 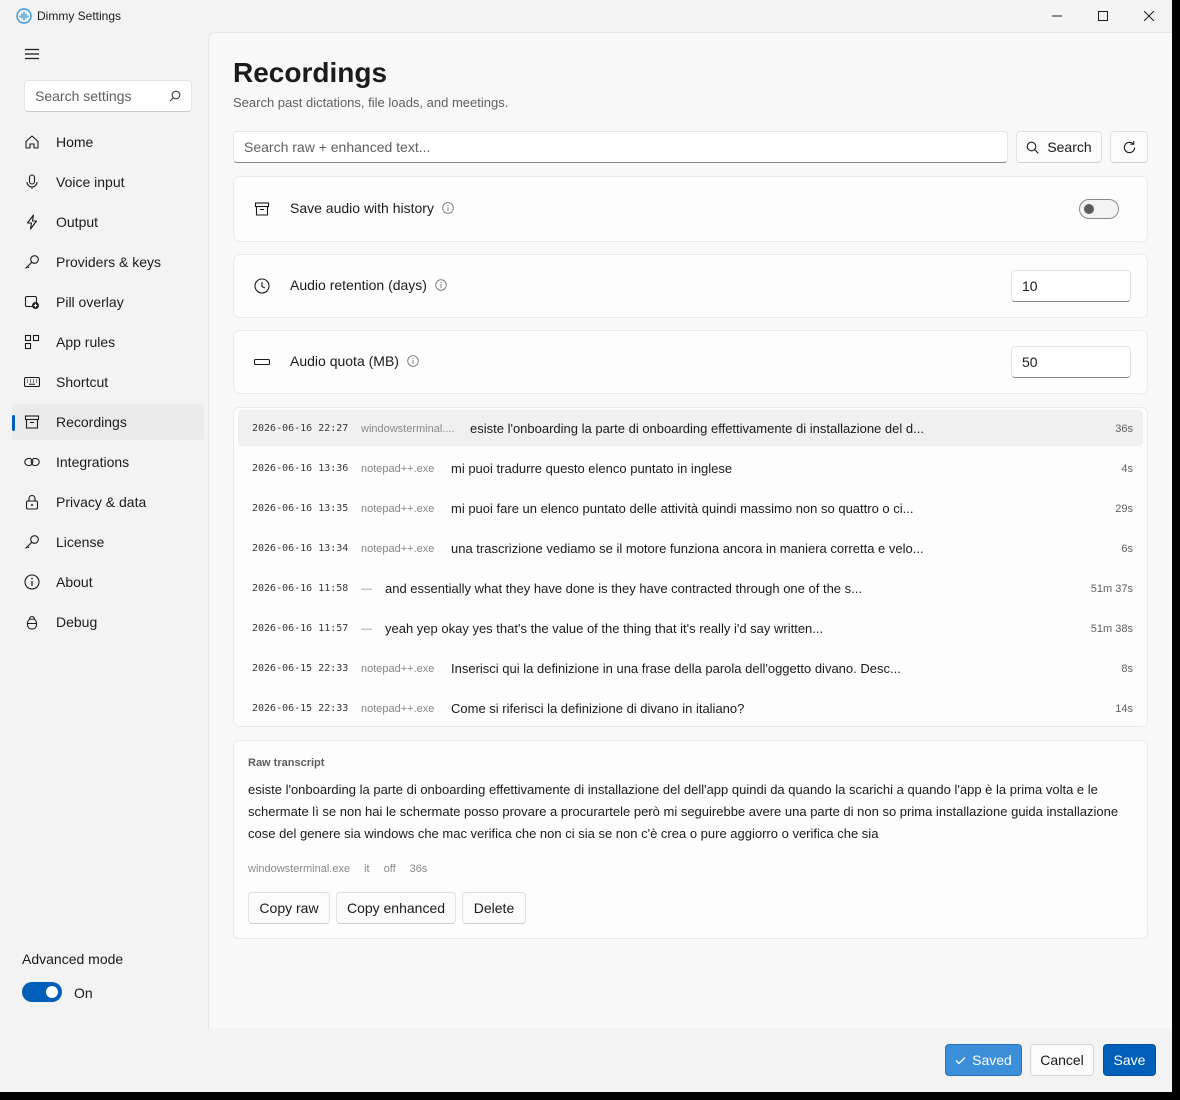 What do you see at coordinates (77, 622) in the screenshot?
I see `sidebar-item-label: Debug` at bounding box center [77, 622].